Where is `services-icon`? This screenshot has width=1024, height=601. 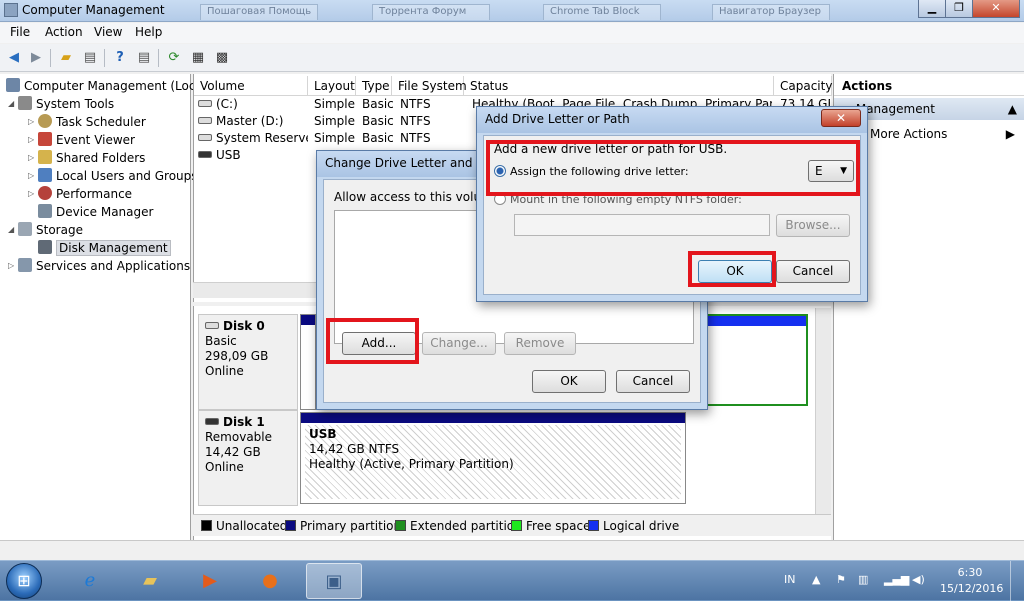 services-icon is located at coordinates (25, 265).